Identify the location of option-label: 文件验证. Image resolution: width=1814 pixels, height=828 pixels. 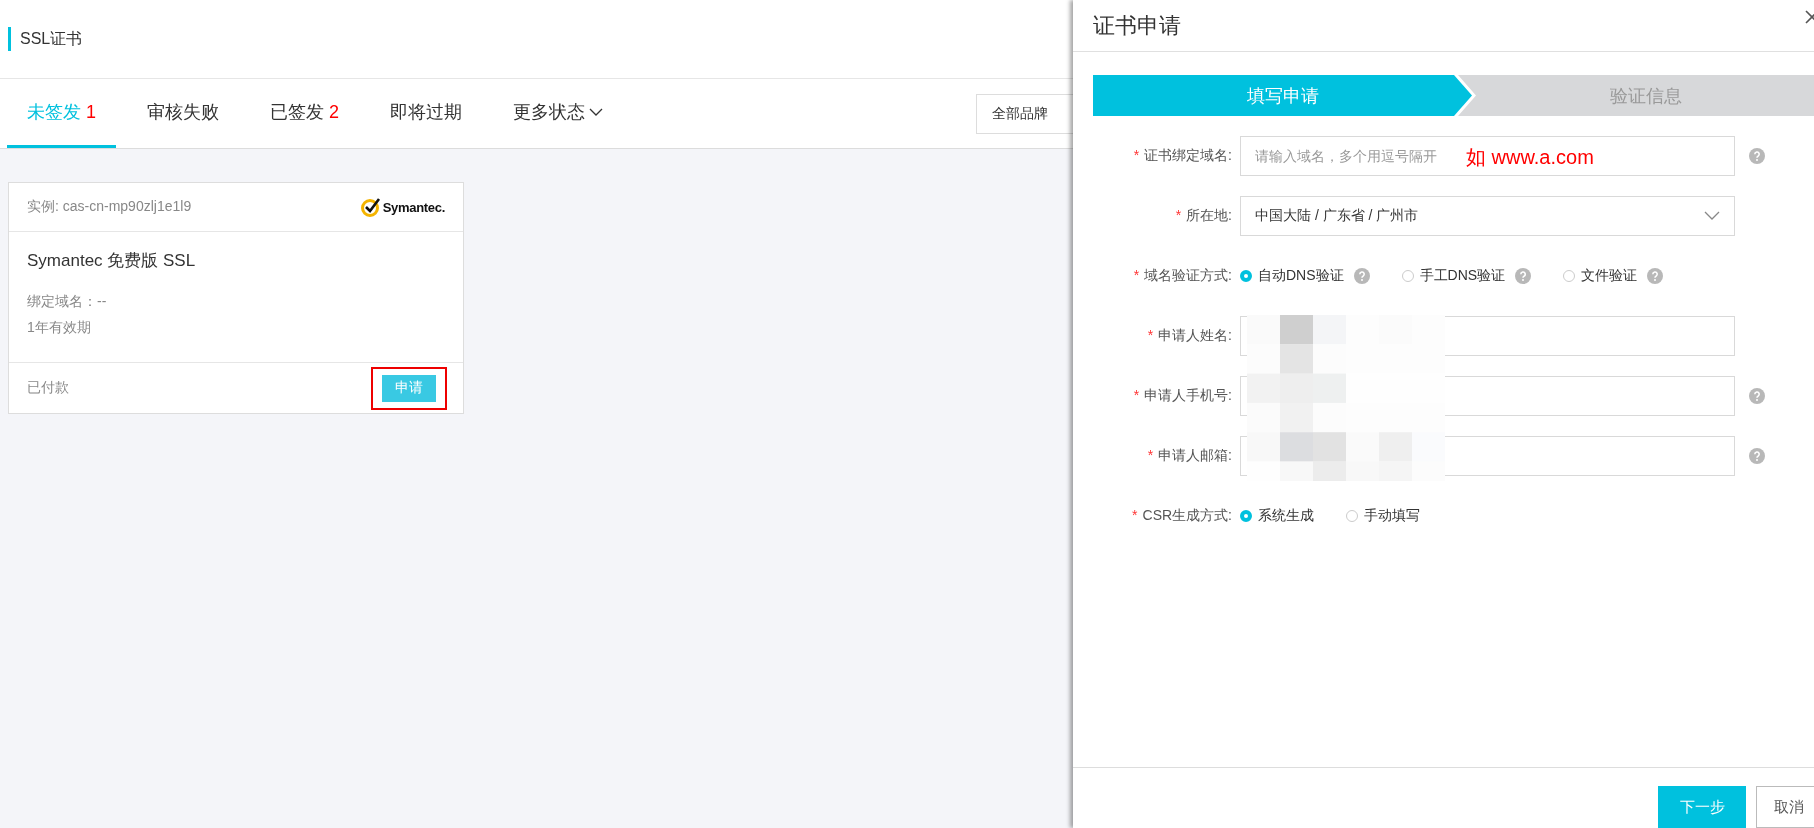
(1609, 276).